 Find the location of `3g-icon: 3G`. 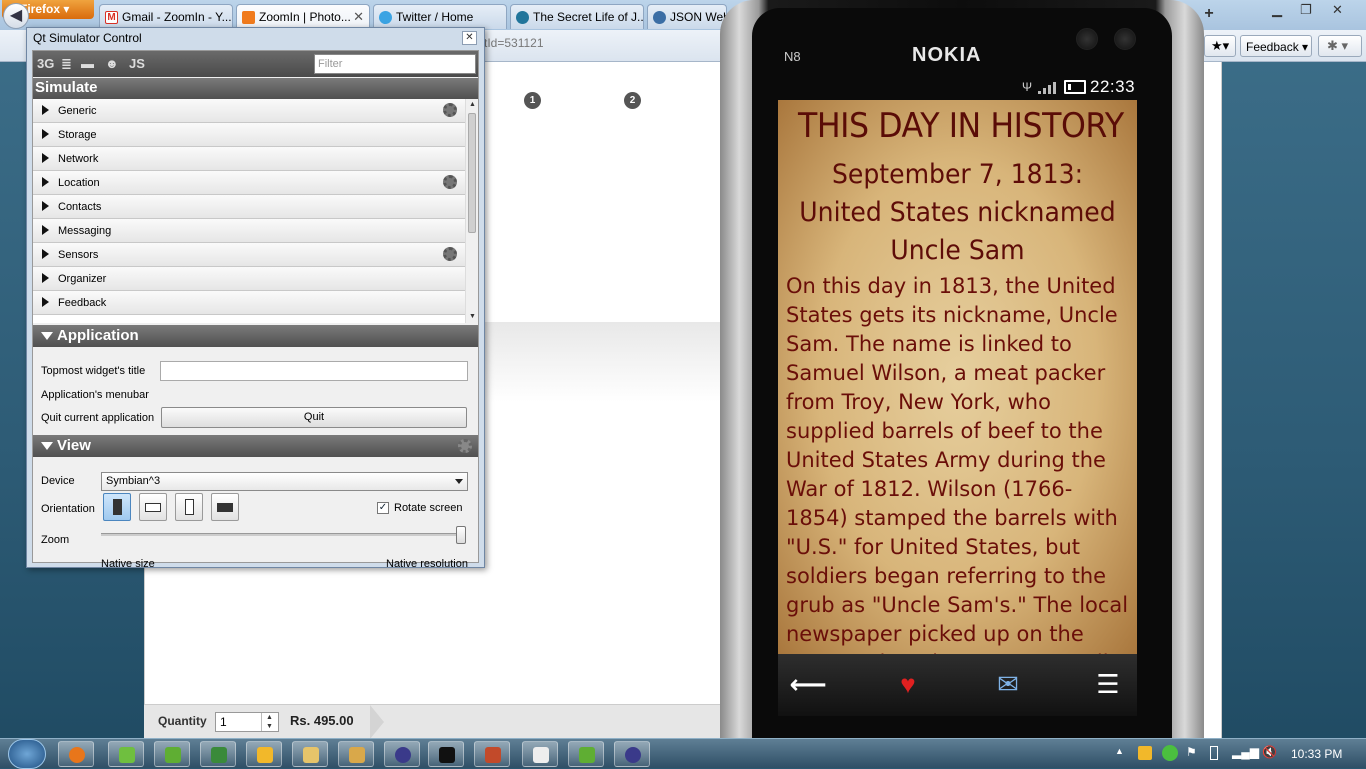

3g-icon: 3G is located at coordinates (45, 63).